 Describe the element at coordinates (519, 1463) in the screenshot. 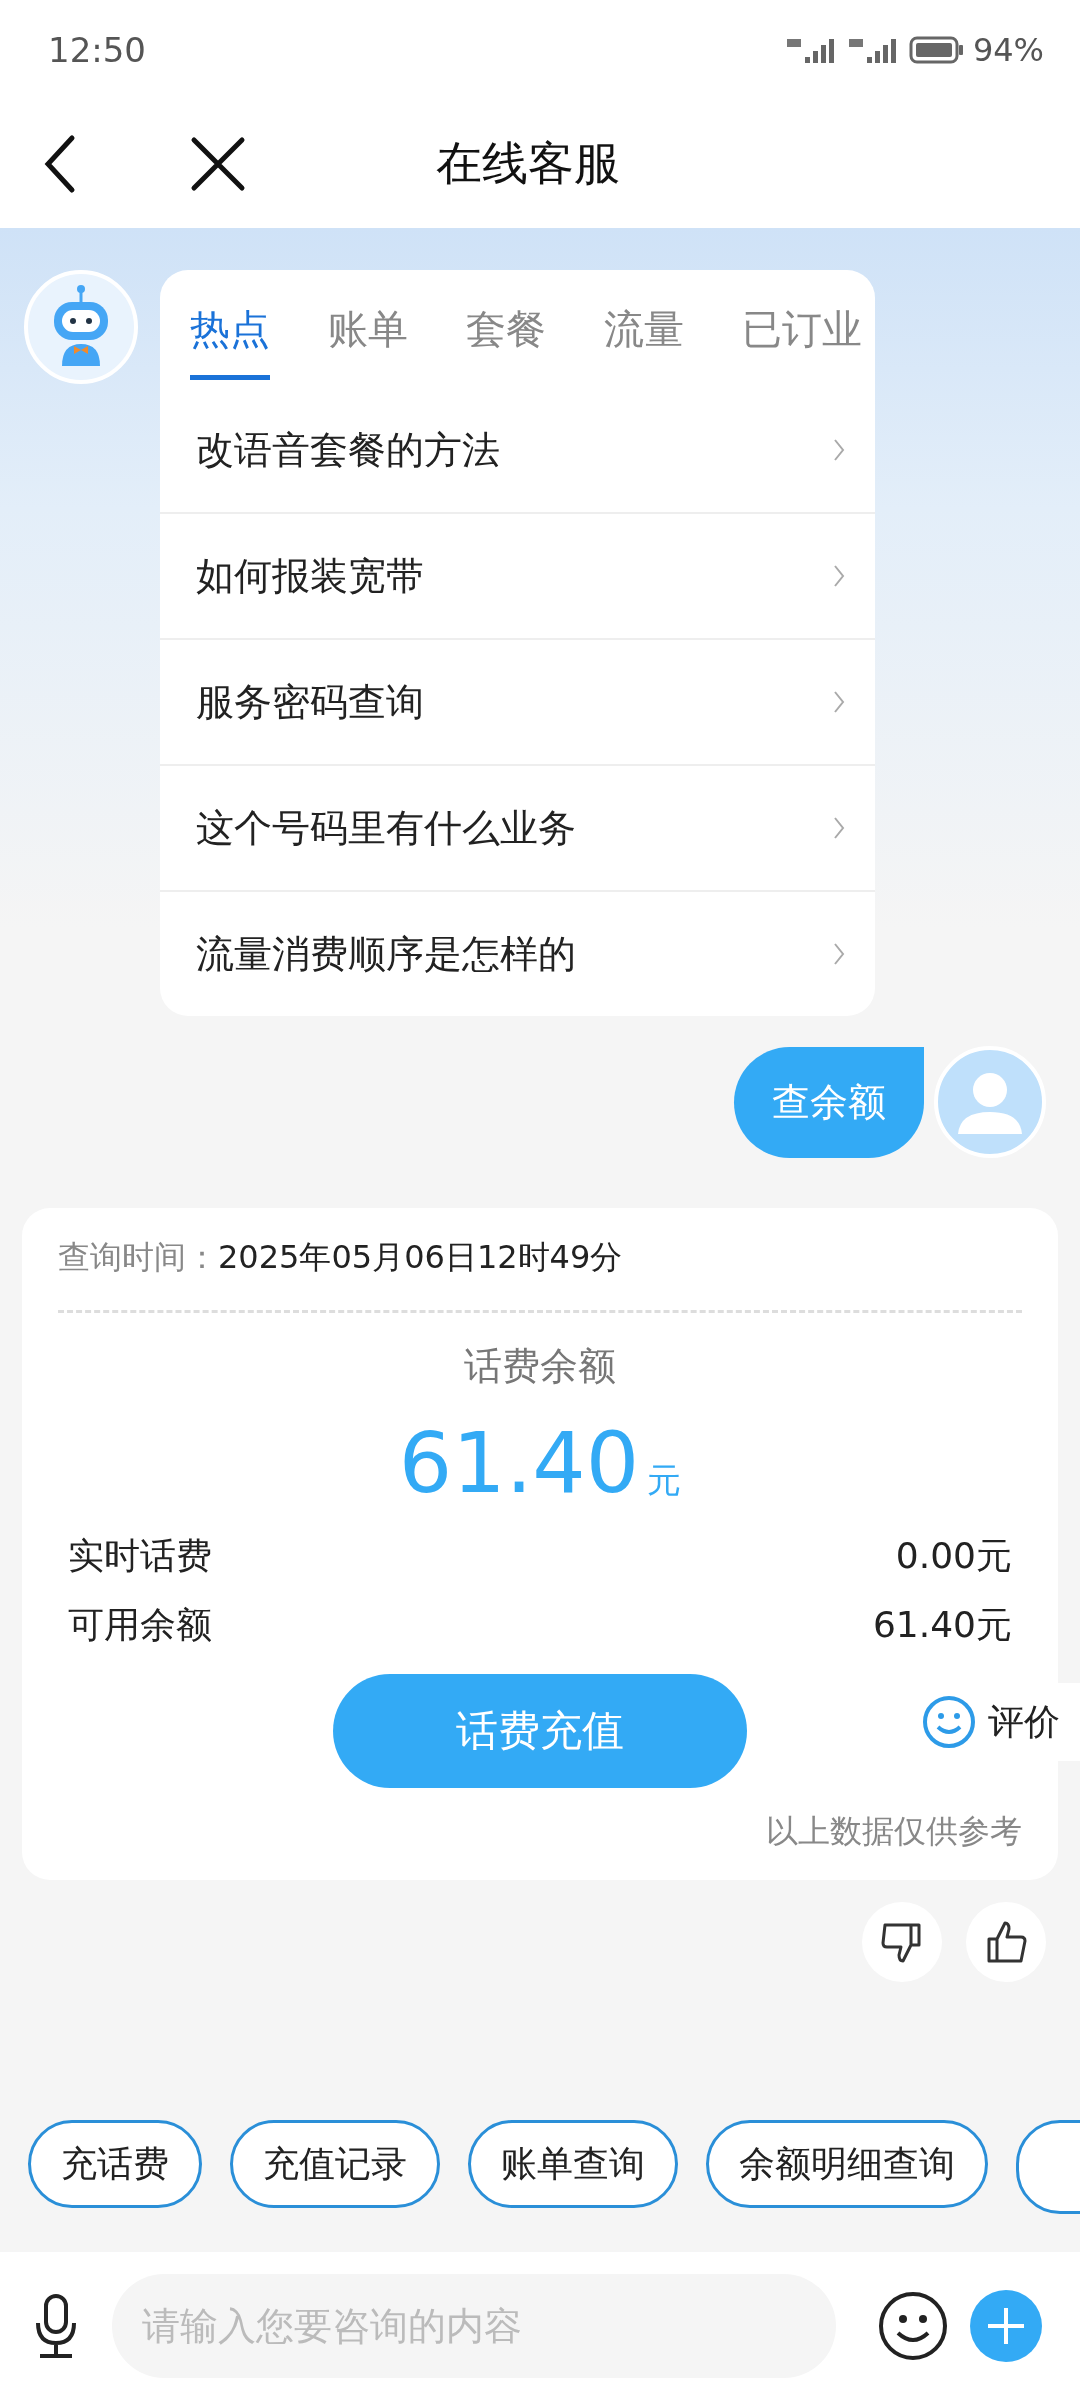

I see `balance-amount: 61.40` at that location.